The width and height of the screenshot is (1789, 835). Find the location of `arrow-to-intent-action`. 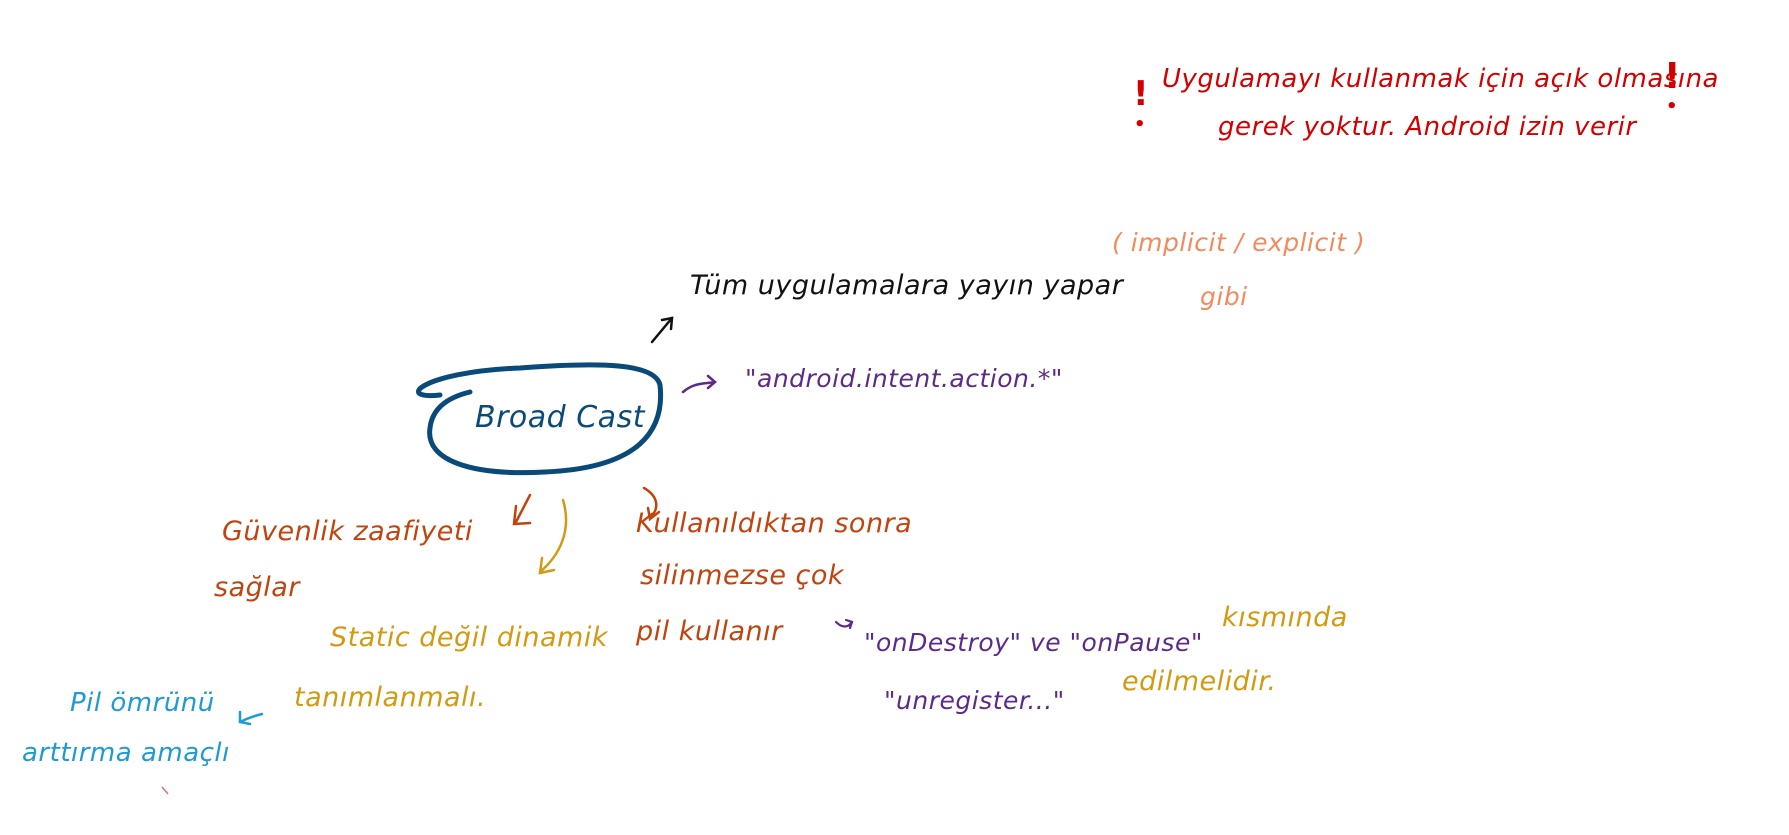

arrow-to-intent-action is located at coordinates (699, 384).